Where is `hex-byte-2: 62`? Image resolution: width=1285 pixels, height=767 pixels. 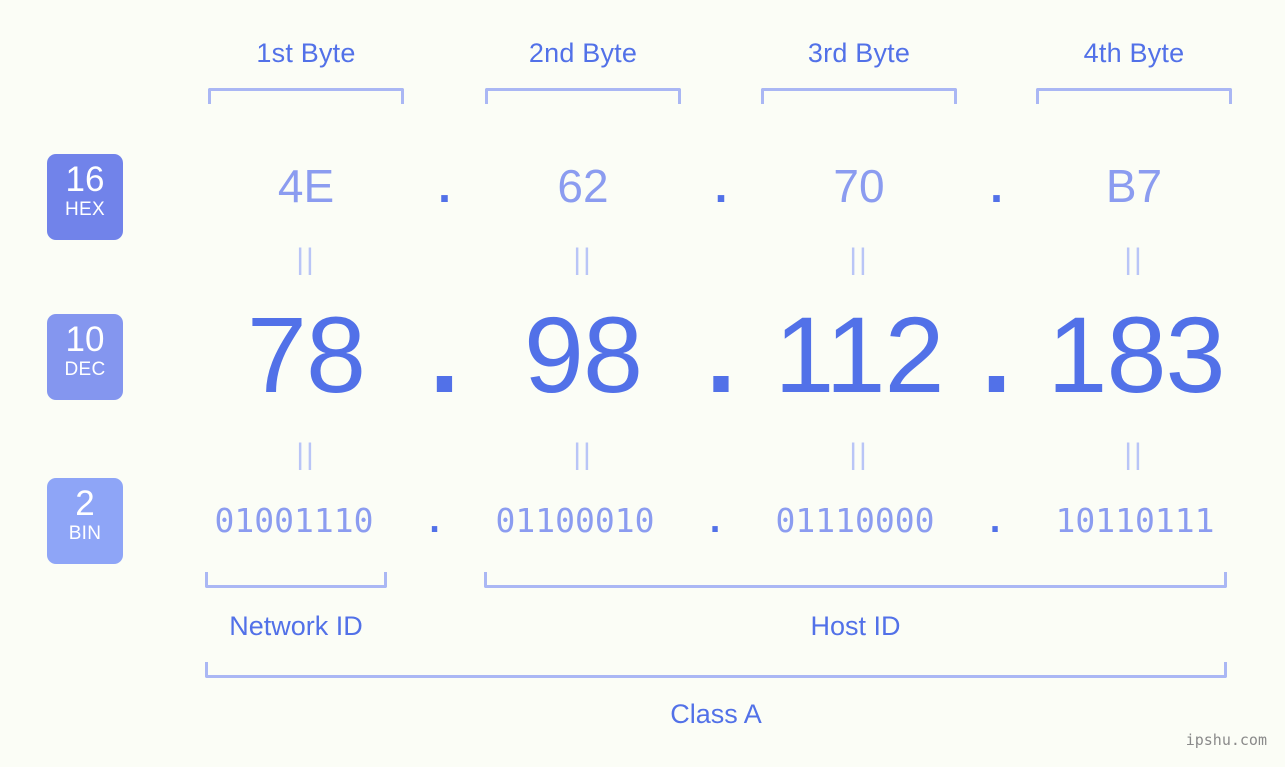 hex-byte-2: 62 is located at coordinates (583, 186).